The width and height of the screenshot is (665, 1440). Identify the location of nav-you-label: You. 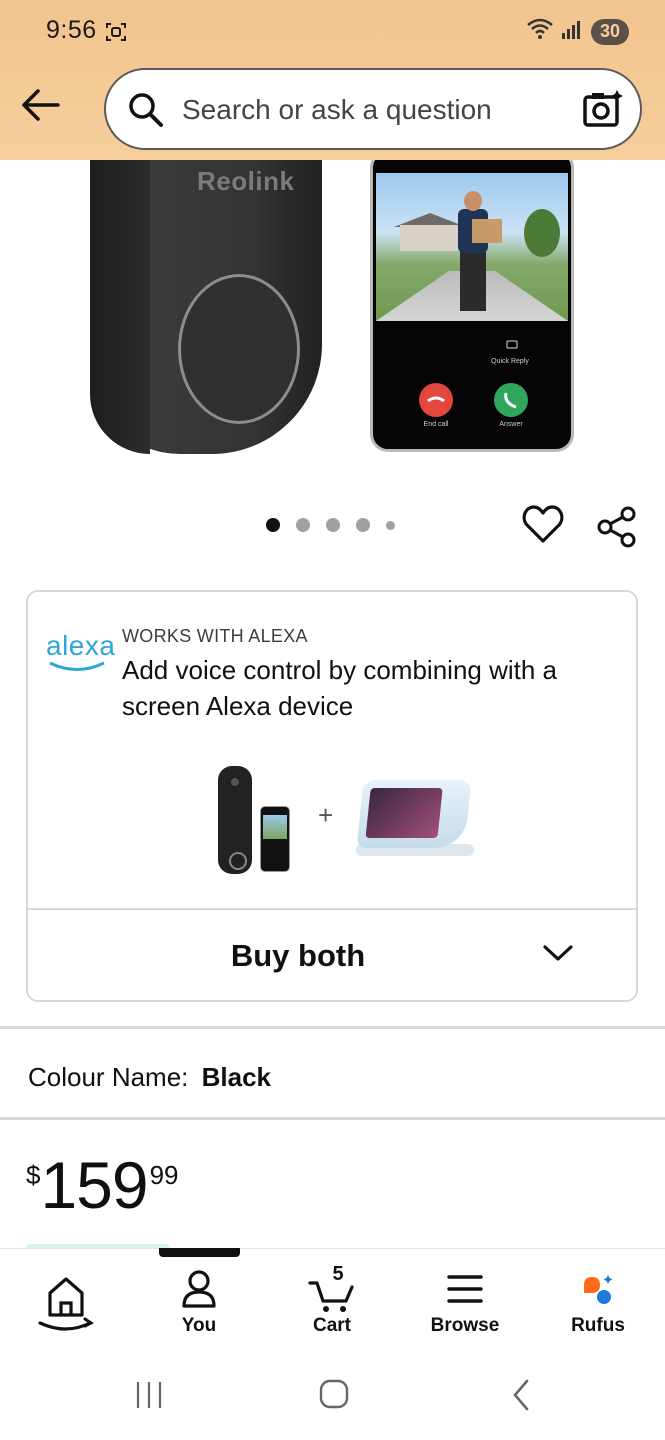
(199, 1325).